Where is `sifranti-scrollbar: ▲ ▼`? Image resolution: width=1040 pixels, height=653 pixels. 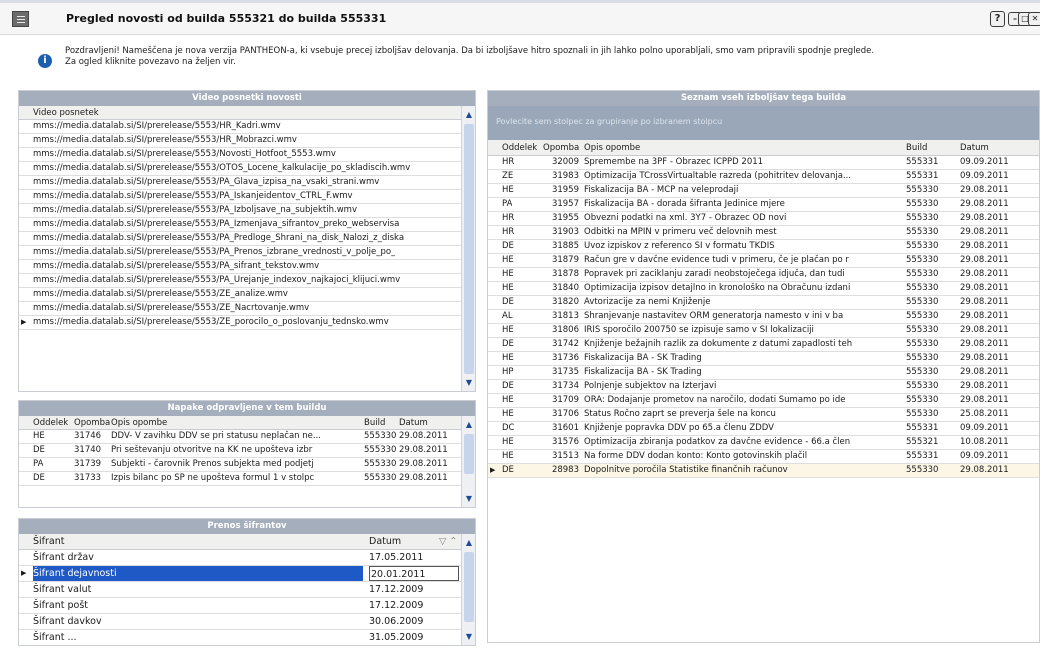
sifranti-scrollbar: ▲ ▼ is located at coordinates (468, 589).